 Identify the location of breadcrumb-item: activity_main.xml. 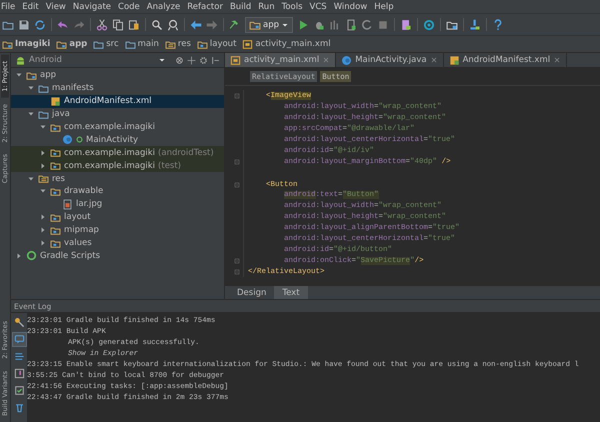
(286, 44).